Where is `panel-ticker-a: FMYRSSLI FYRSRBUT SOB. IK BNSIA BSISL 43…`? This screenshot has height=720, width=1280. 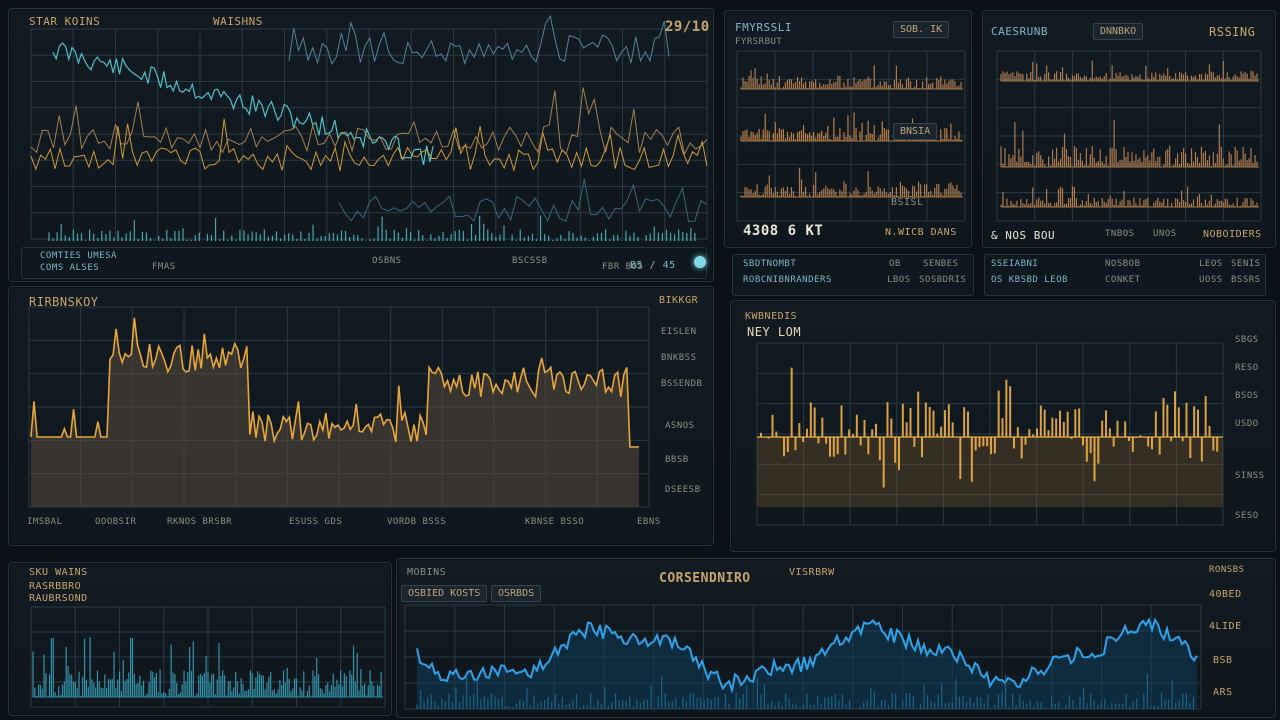 panel-ticker-a: FMYRSSLI FYRSRBUT SOB. IK BNSIA BSISL 43… is located at coordinates (848, 129).